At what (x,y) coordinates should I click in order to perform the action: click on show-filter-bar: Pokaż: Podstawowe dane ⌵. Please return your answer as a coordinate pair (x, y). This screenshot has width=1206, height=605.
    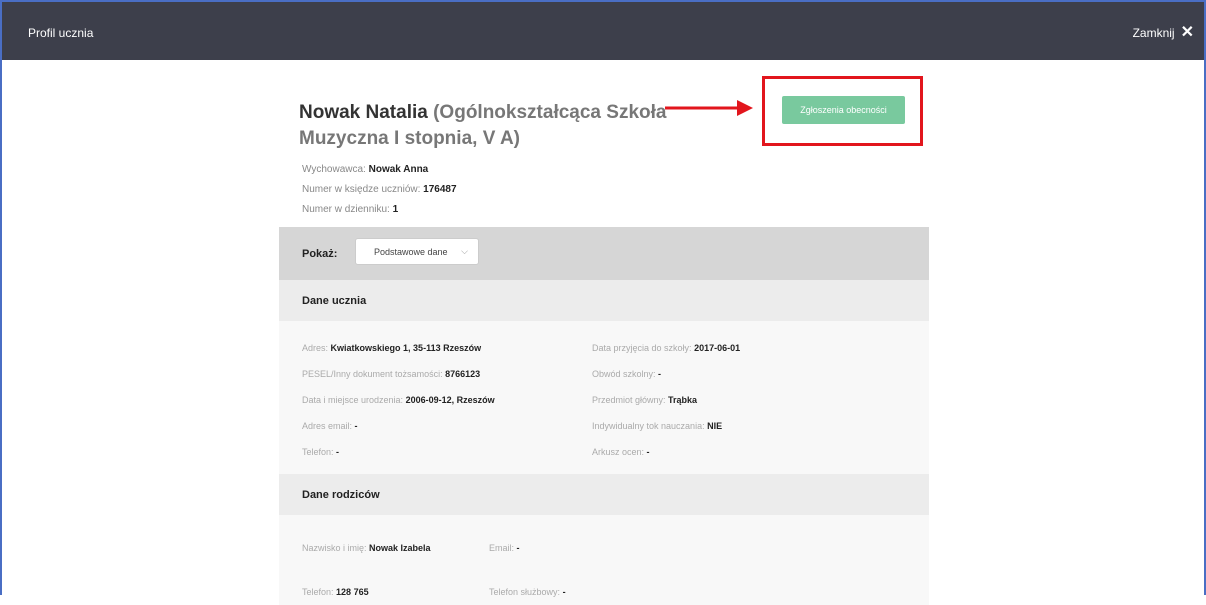
    Looking at the image, I should click on (604, 253).